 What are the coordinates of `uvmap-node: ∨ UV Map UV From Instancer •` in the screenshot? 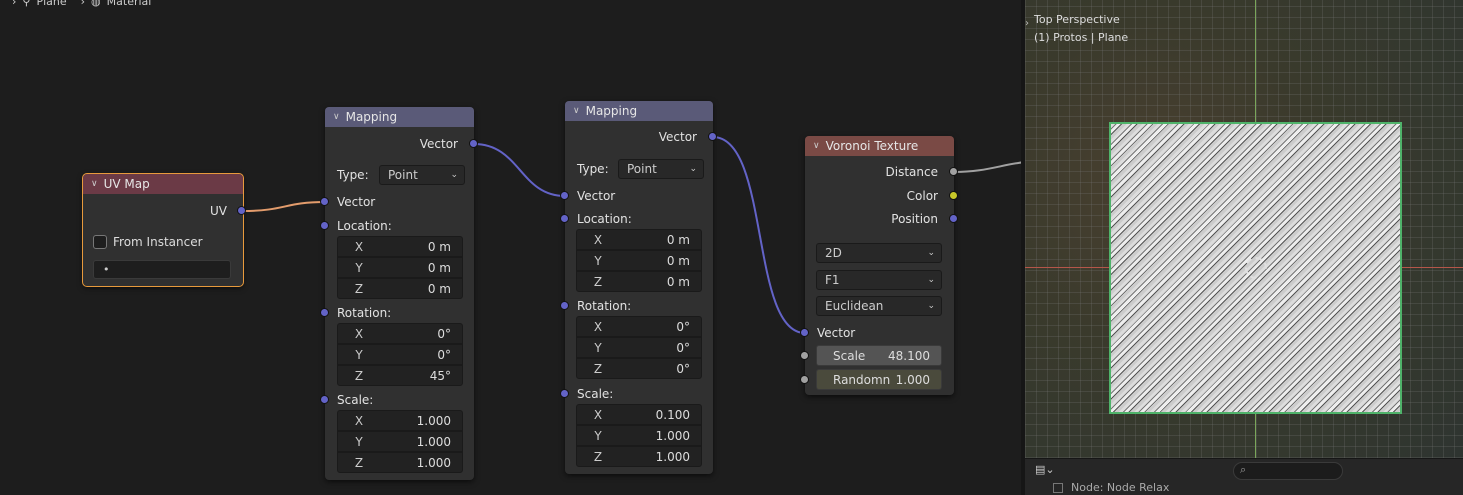 It's located at (164, 230).